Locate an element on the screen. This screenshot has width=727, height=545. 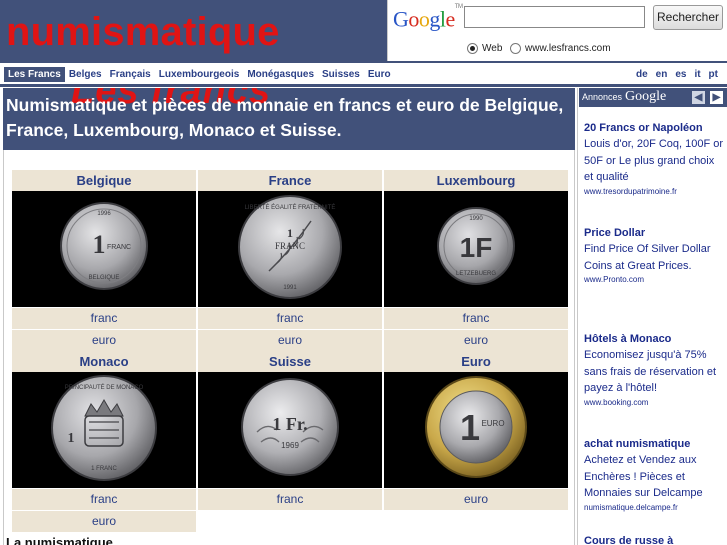
chevron-left-icon: ◀ is located at coordinates (698, 97).